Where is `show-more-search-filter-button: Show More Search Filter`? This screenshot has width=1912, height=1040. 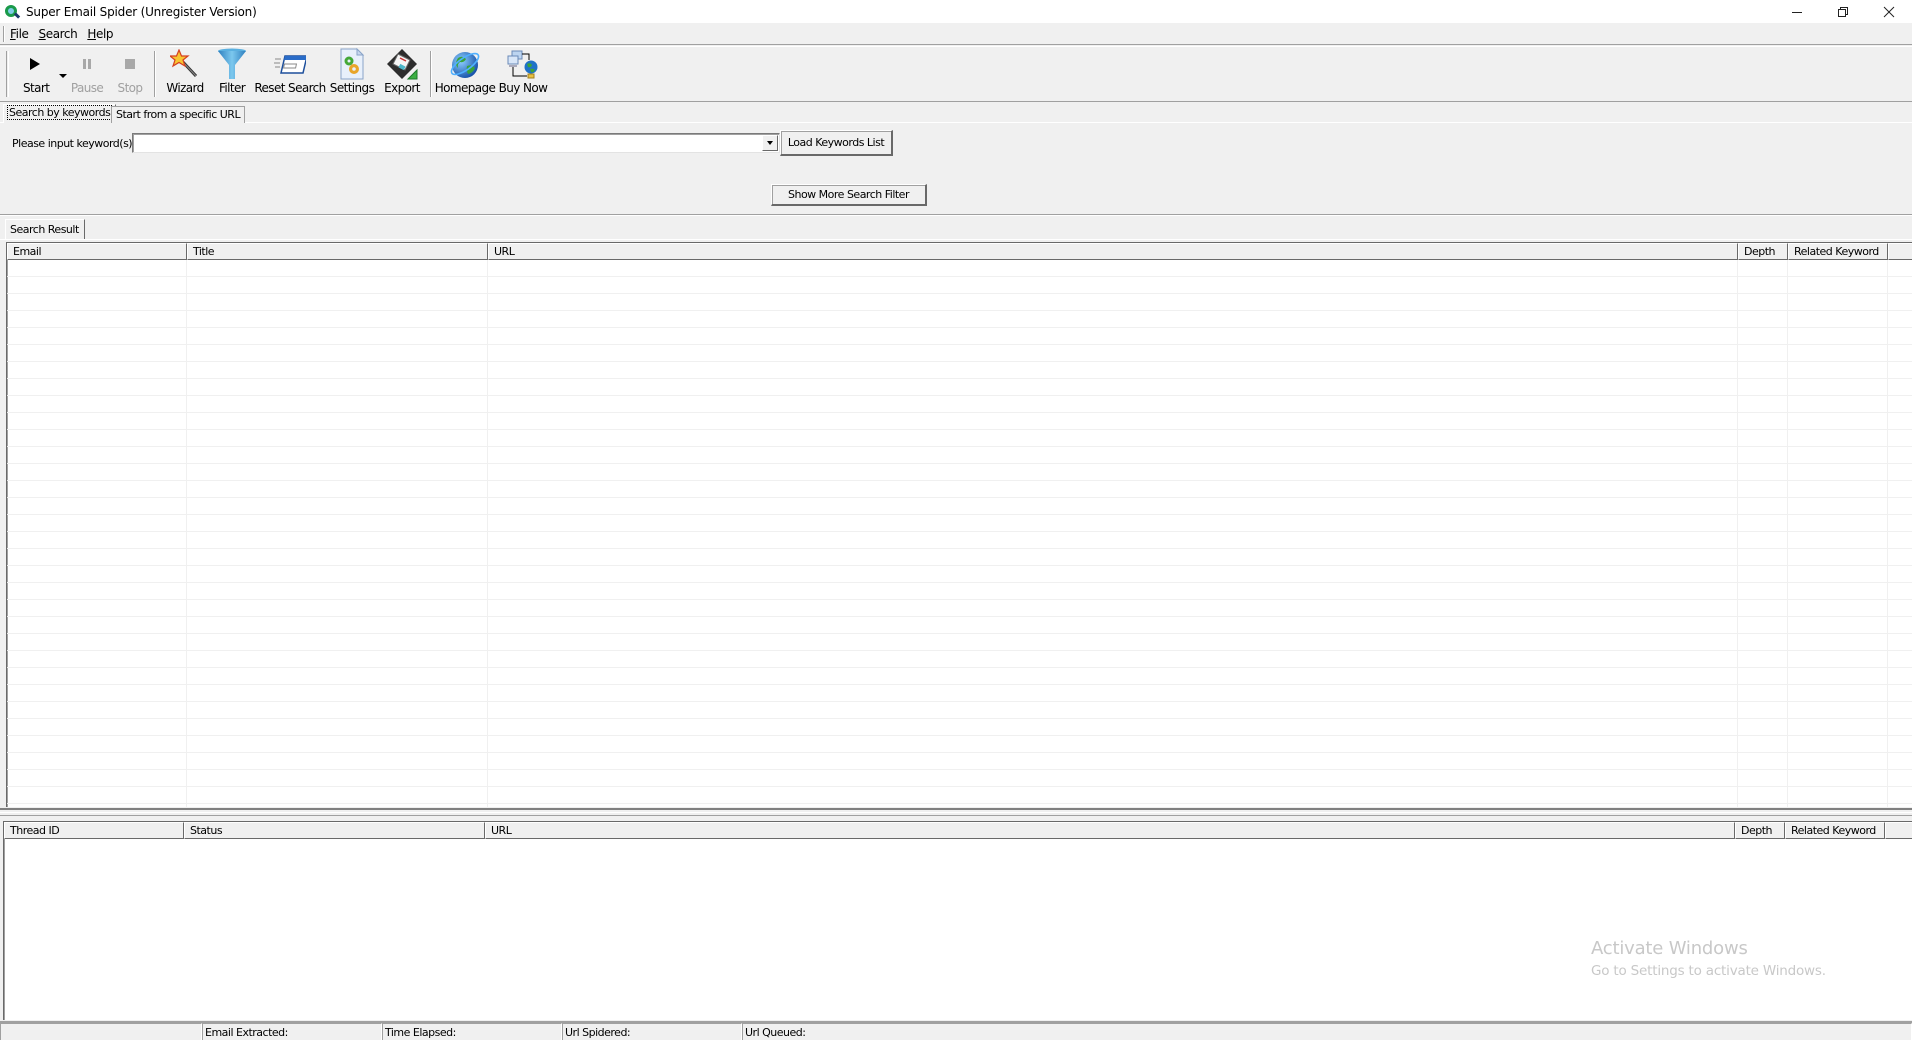 show-more-search-filter-button: Show More Search Filter is located at coordinates (849, 195).